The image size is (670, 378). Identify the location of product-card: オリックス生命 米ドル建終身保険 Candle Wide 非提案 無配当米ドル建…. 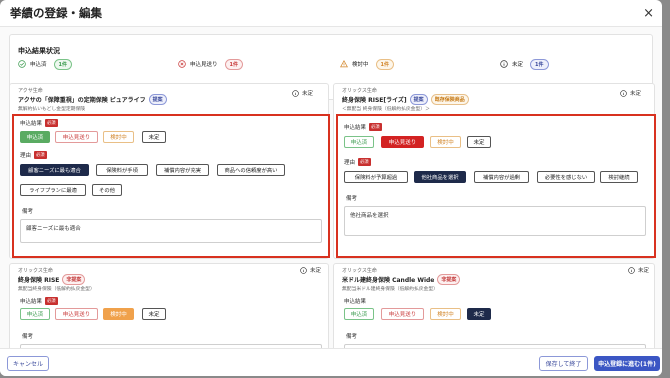
(494, 305).